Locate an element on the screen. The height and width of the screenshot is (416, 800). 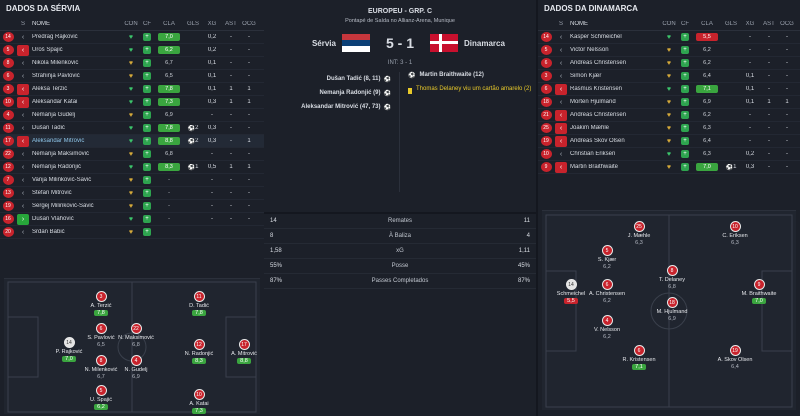
scorer-name: Nemanja Radonjić (9) is located at coordinates (350, 93).